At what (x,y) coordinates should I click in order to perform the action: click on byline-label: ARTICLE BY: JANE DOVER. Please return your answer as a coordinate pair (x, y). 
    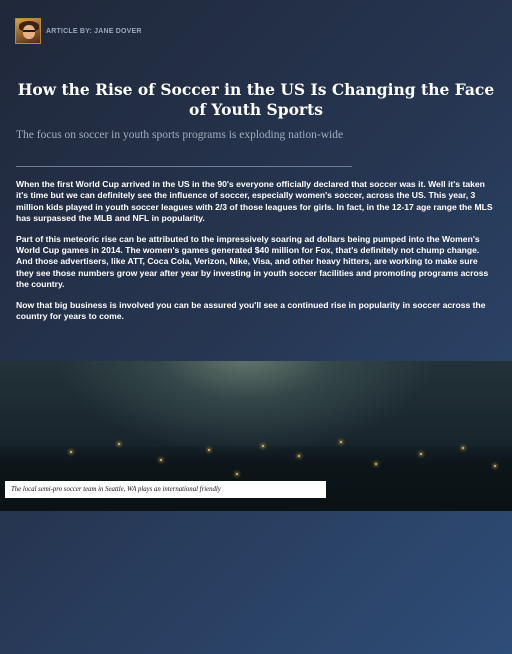
    Looking at the image, I should click on (94, 31).